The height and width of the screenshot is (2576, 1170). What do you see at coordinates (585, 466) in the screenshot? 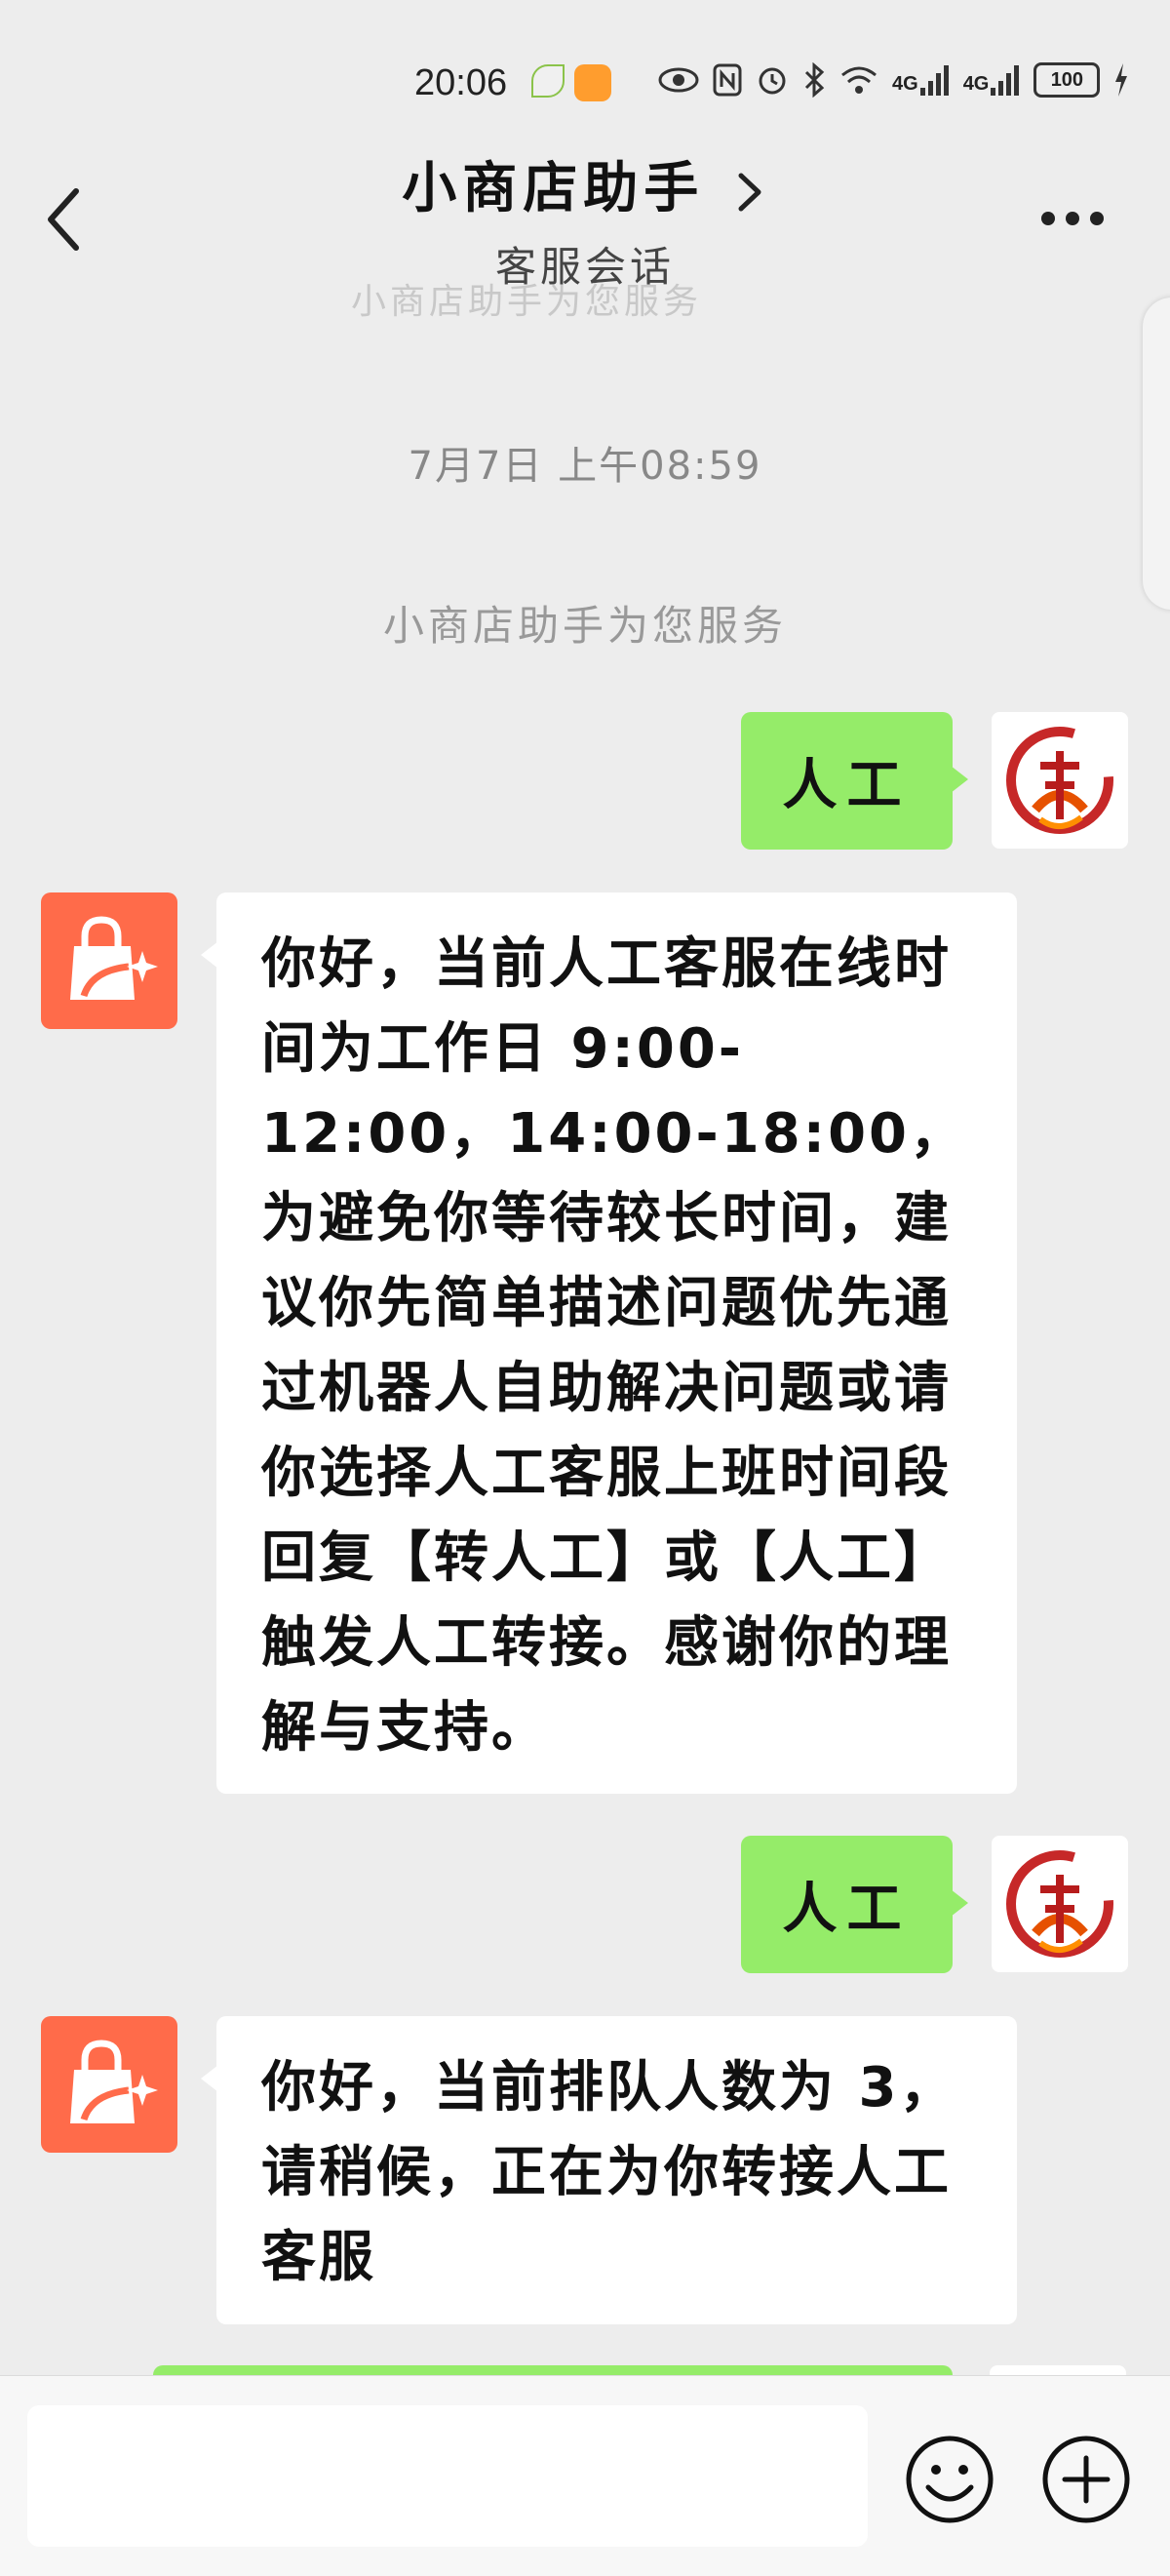
I see `message-timestamp: 7月7日 上午08:59` at bounding box center [585, 466].